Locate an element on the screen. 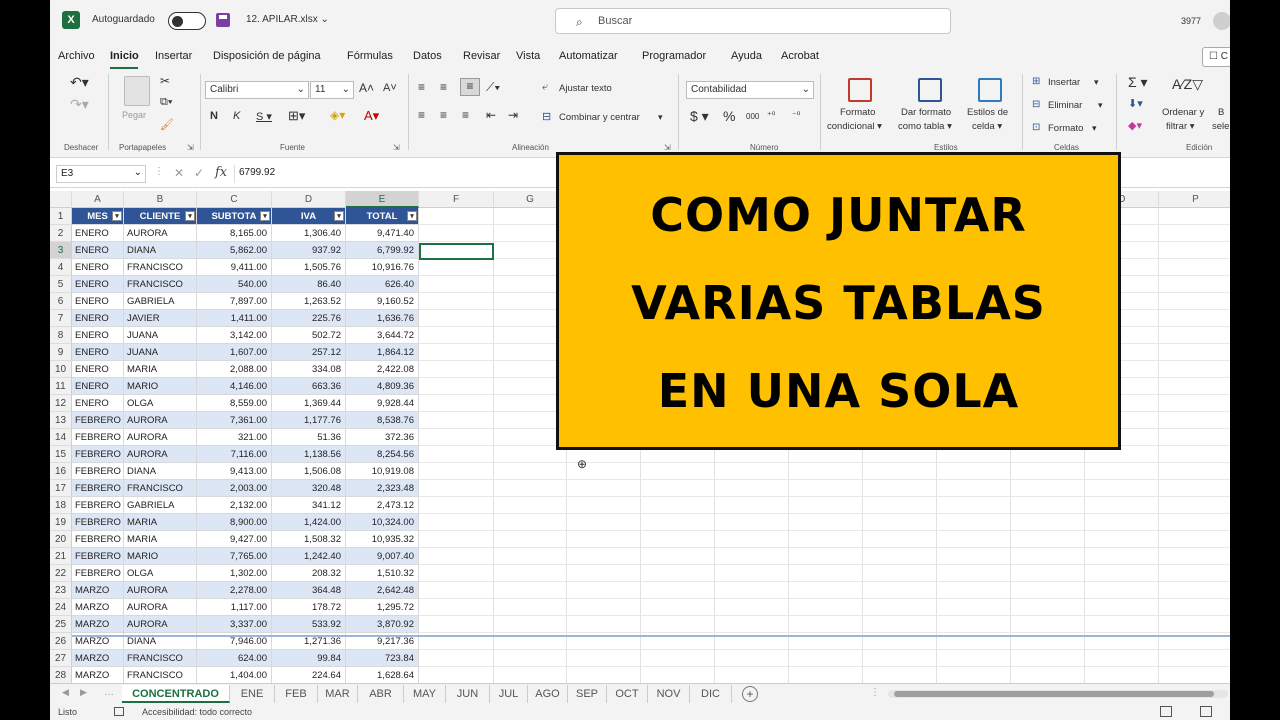 The image size is (1280, 720). align-top-icon: ≡ is located at coordinates (421, 87).